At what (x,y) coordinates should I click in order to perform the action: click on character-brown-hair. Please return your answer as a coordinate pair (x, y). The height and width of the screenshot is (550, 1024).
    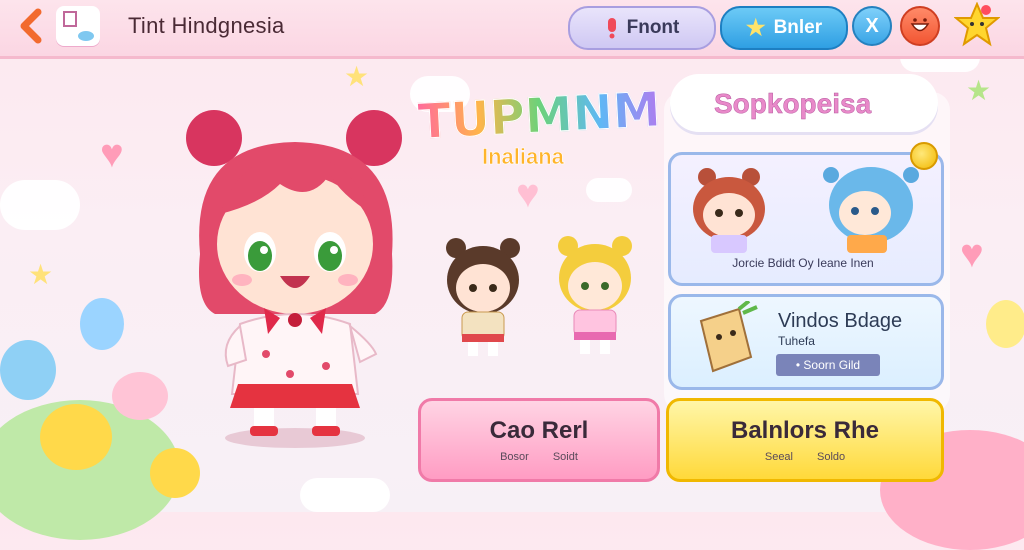
    Looking at the image, I should click on (483, 298).